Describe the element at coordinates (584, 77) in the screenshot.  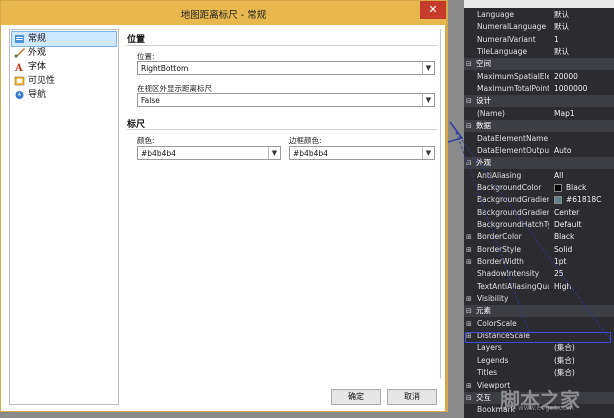
I see `property-value: 20000` at that location.